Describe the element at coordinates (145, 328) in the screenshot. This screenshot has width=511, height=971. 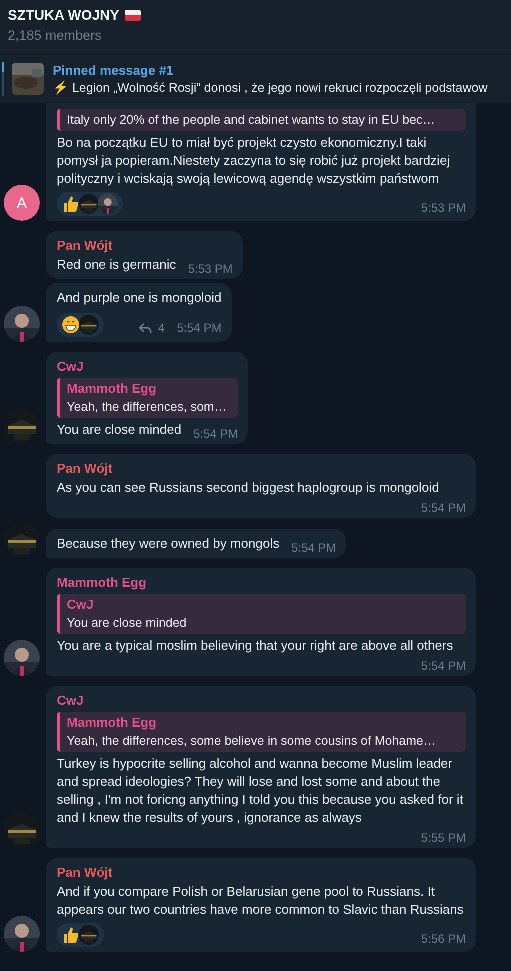
I see `reply-icon` at that location.